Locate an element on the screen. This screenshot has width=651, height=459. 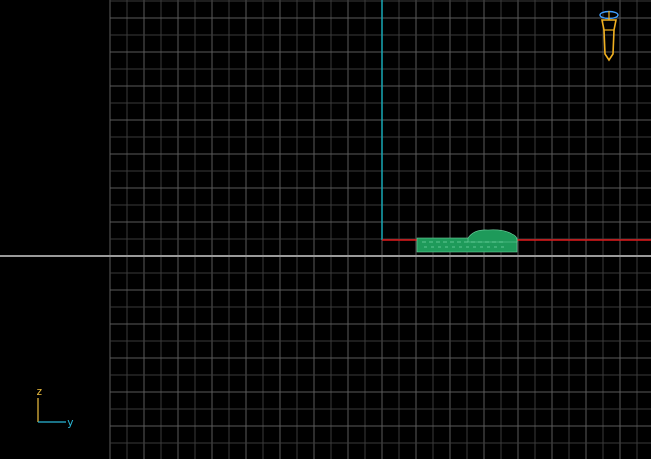
axis-label-y: y is located at coordinates (70, 422).